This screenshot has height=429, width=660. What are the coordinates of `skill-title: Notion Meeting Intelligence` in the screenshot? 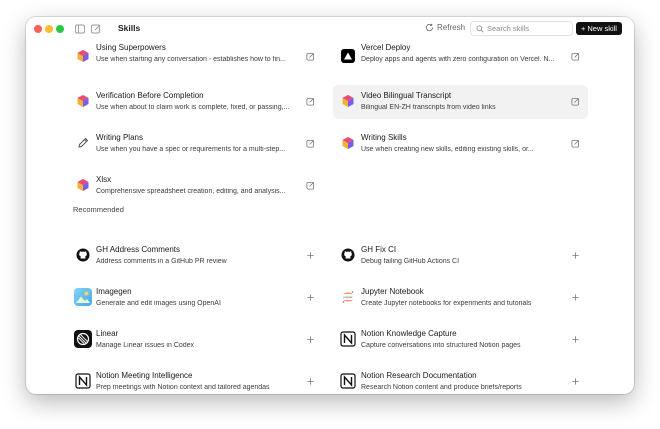 It's located at (144, 375).